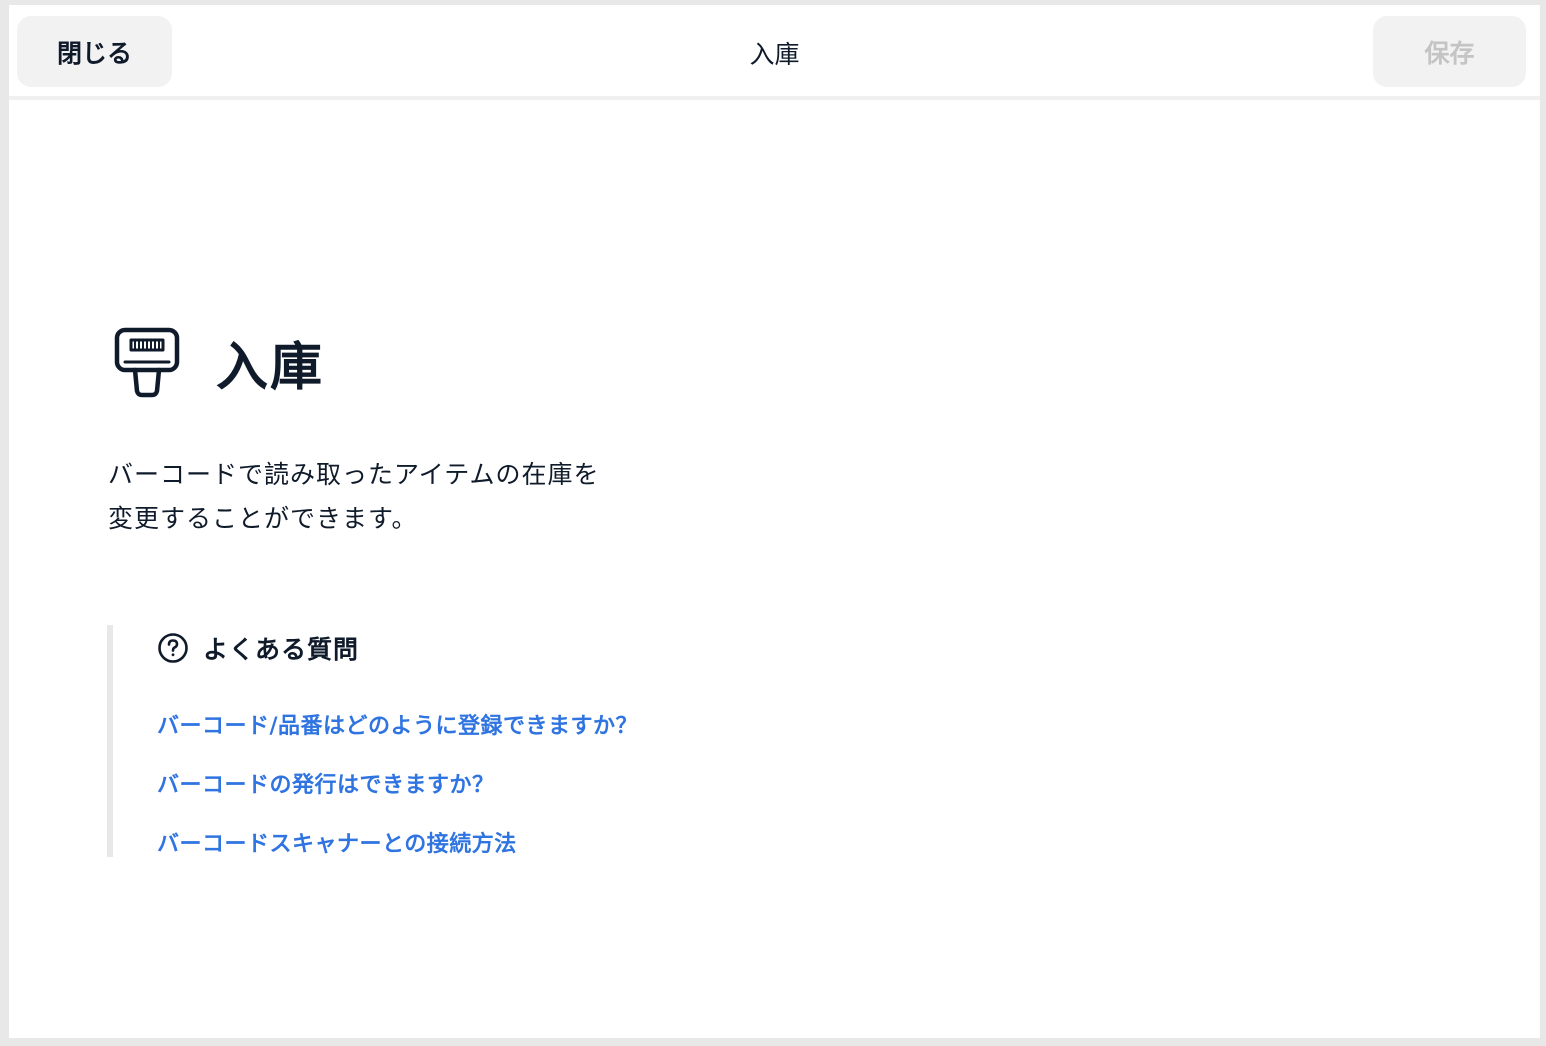 This screenshot has height=1046, width=1546. What do you see at coordinates (173, 648) in the screenshot?
I see `question-circle-icon` at bounding box center [173, 648].